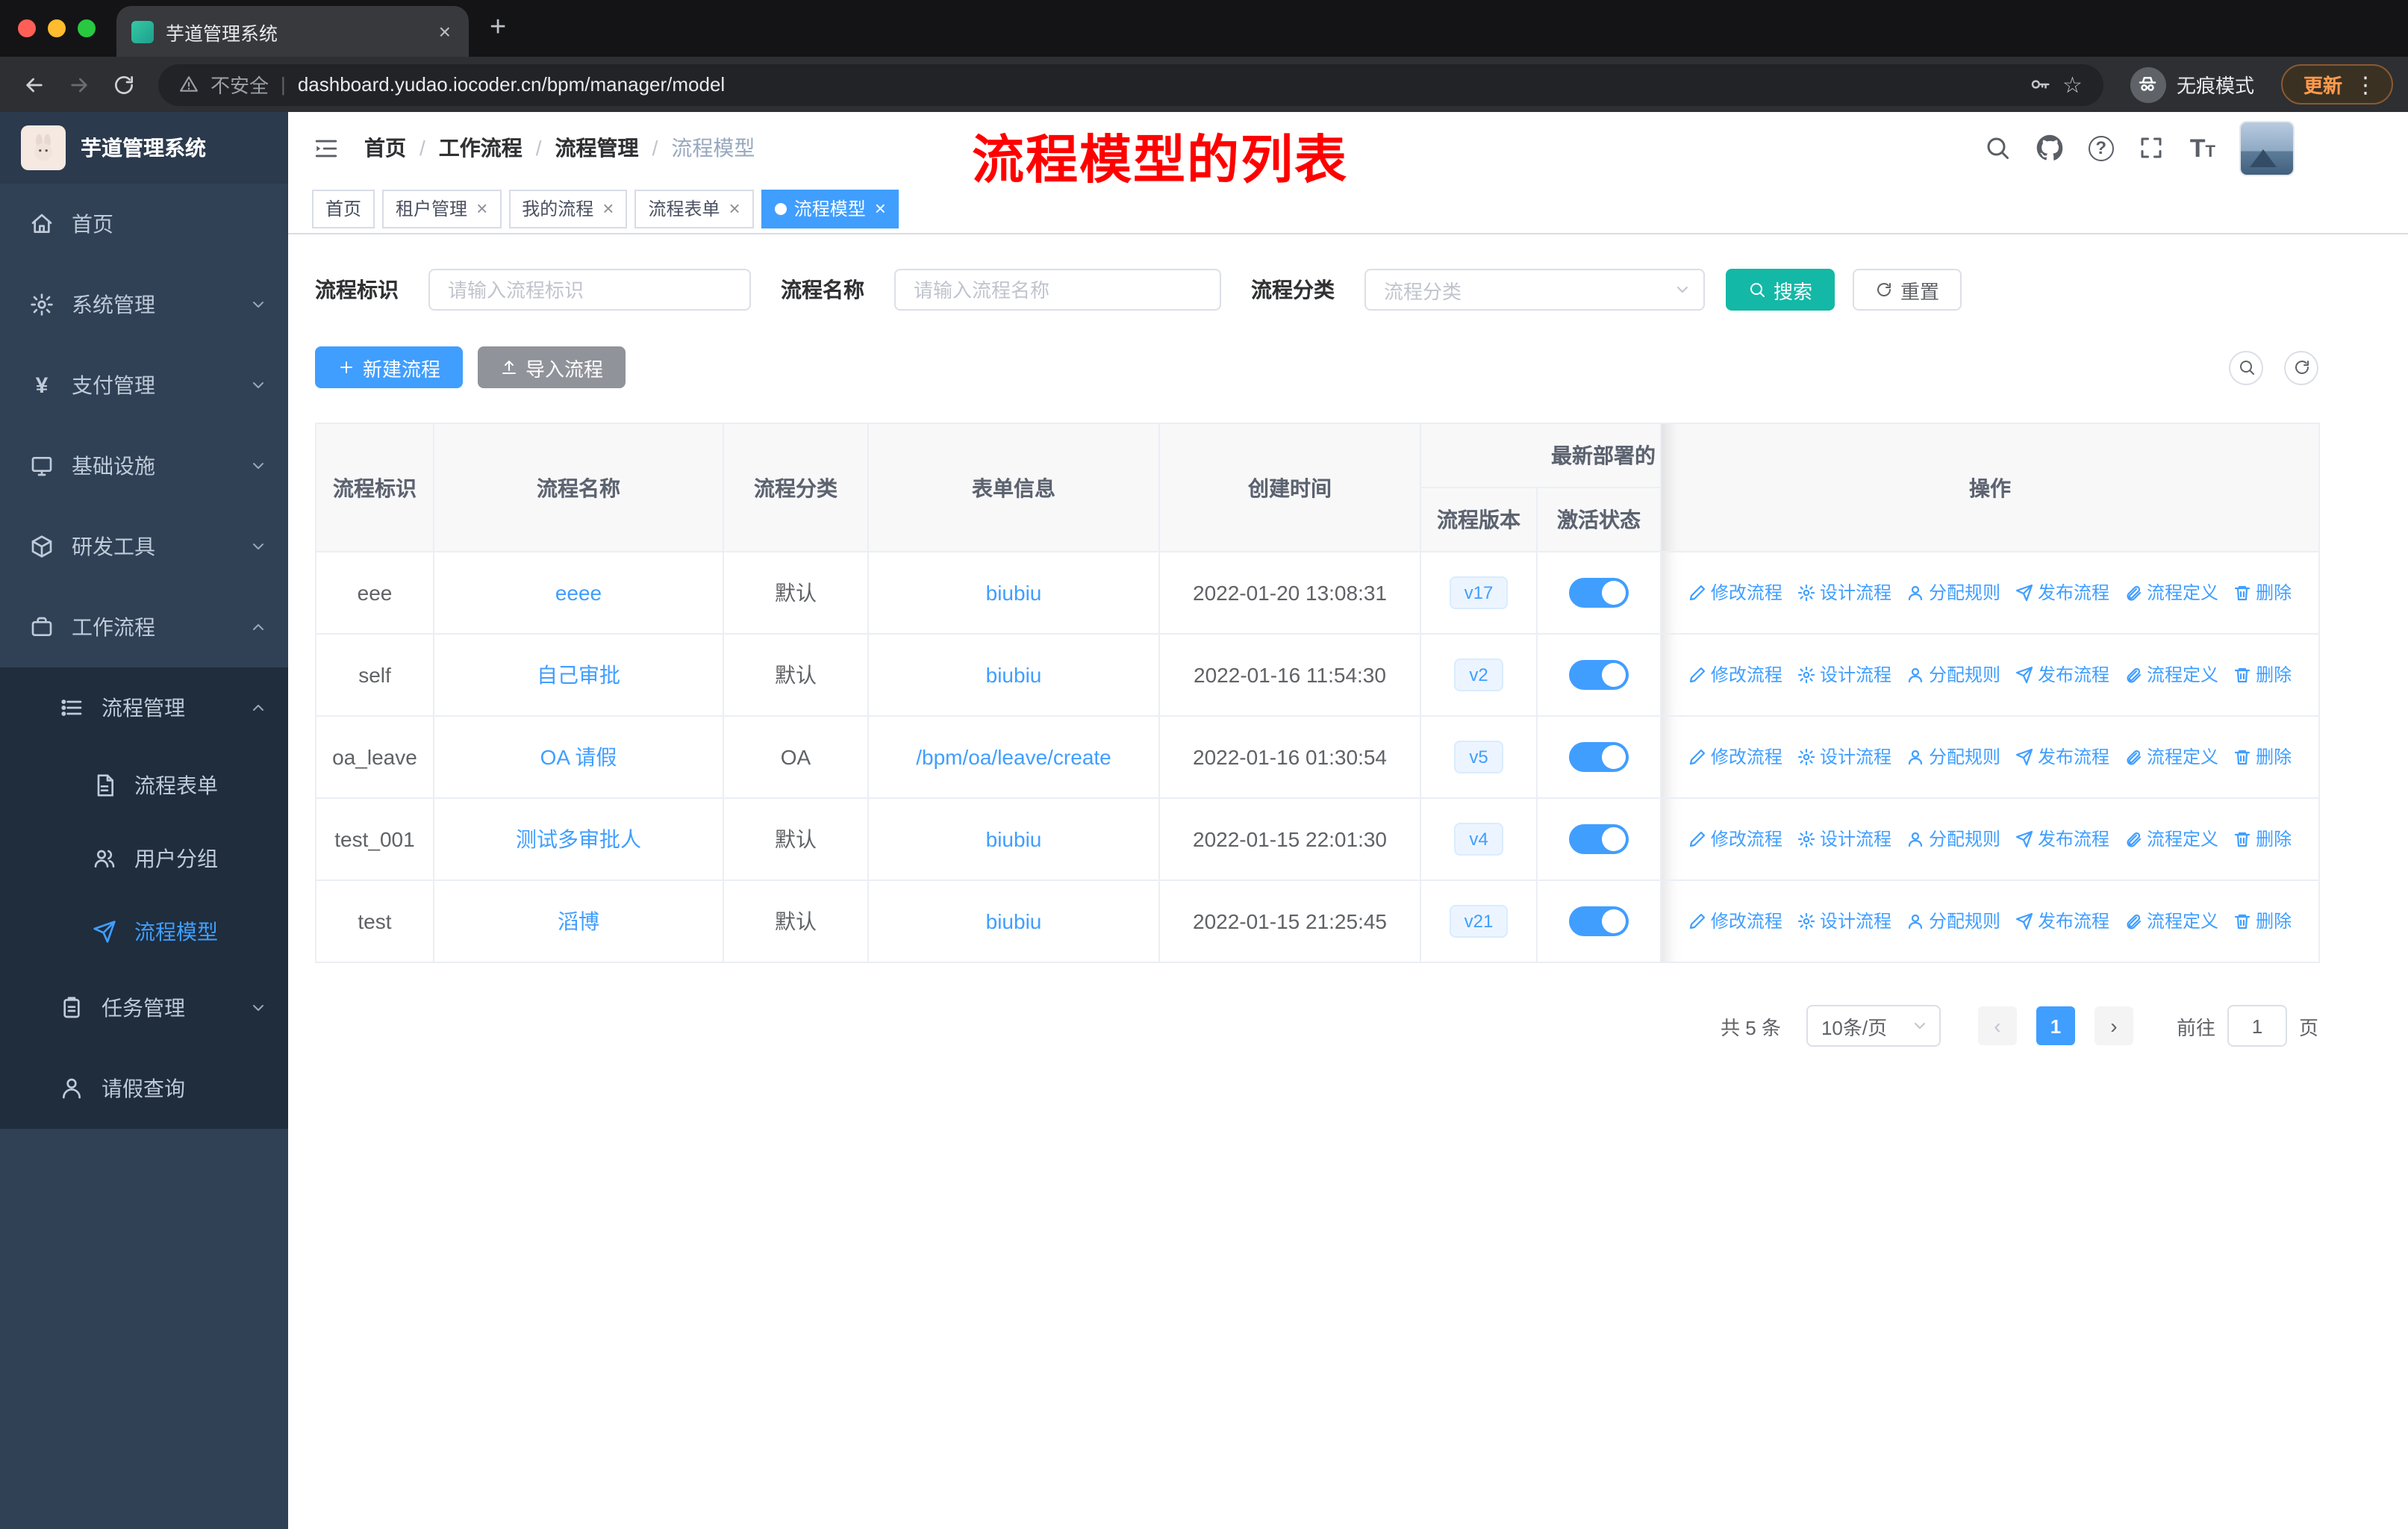 This screenshot has height=1529, width=2408. What do you see at coordinates (144, 1089) in the screenshot?
I see `sidebar-item-leave-query: 请假查询` at bounding box center [144, 1089].